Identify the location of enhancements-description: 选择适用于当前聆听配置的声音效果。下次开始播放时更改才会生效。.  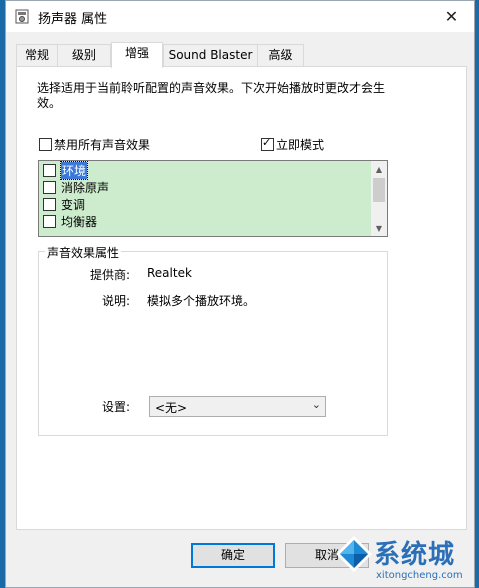
(211, 95).